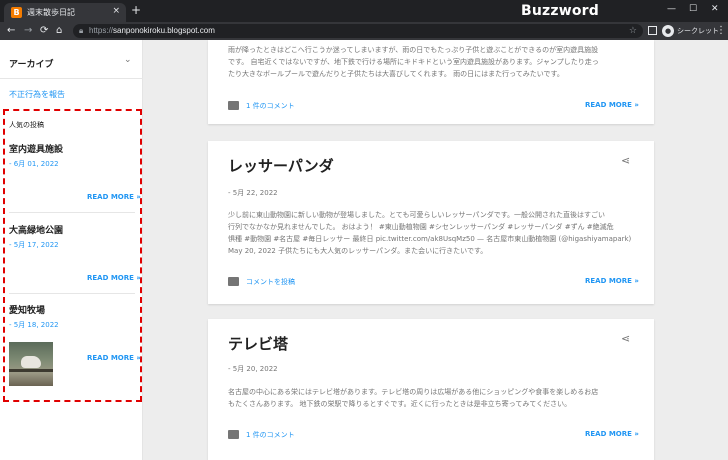 This screenshot has height=460, width=728. I want to click on comment-label: コメントを投稿, so click(270, 282).